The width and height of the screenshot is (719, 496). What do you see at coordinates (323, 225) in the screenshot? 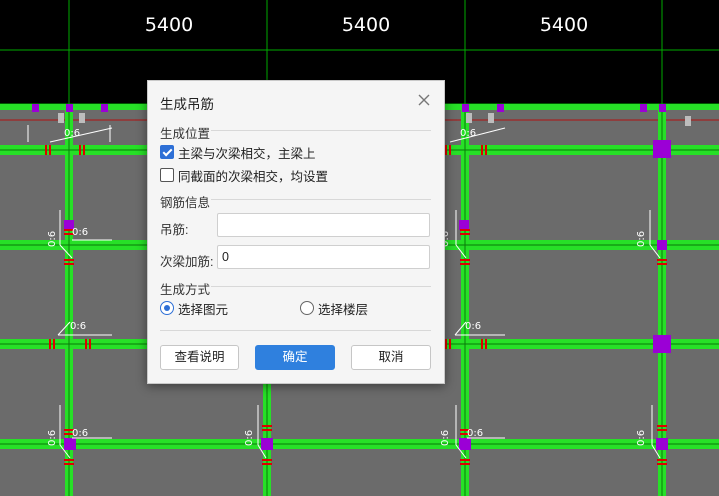
I see `hanger-input` at bounding box center [323, 225].